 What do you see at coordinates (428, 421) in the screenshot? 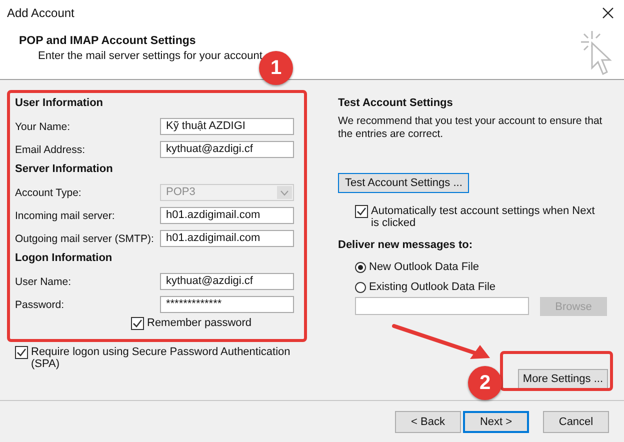
I see `dialog-button: < Back` at bounding box center [428, 421].